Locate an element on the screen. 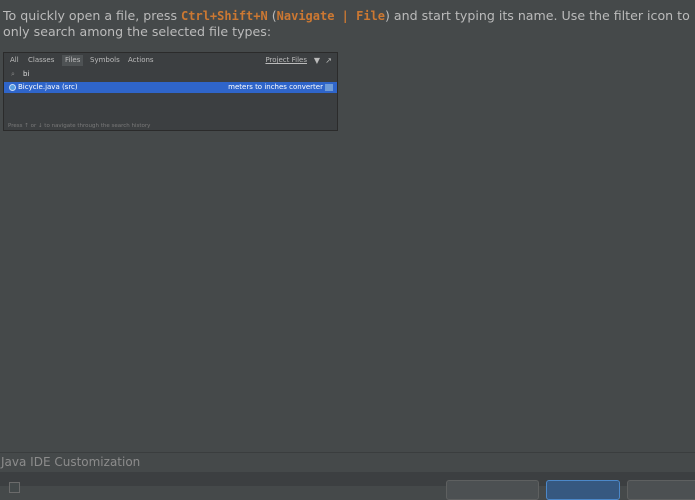  close-button is located at coordinates (661, 490).